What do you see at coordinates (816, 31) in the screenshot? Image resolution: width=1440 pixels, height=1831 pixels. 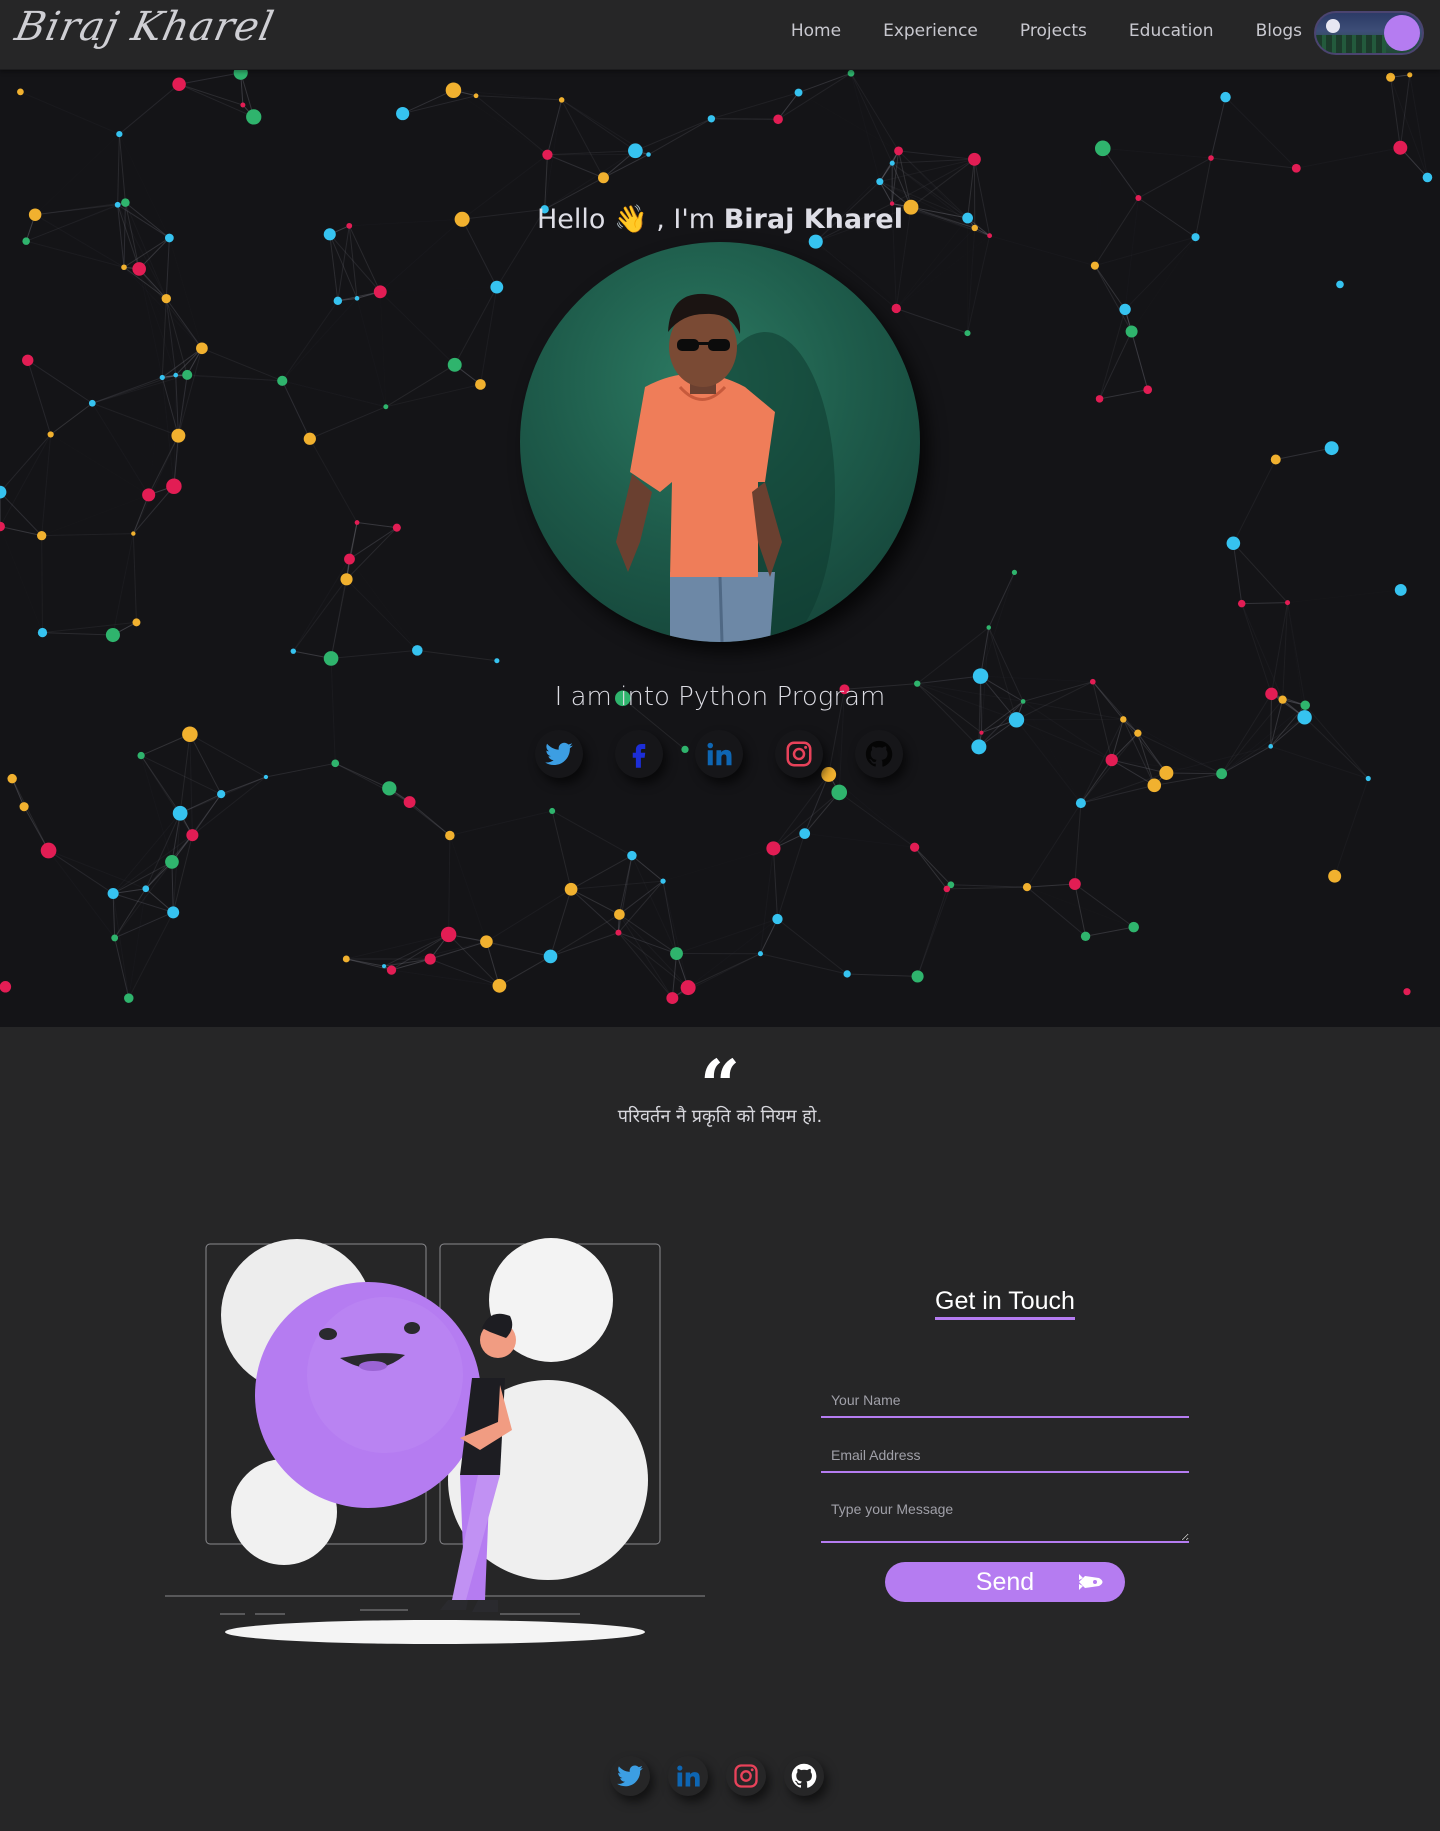 I see `nav-link-home: Home` at bounding box center [816, 31].